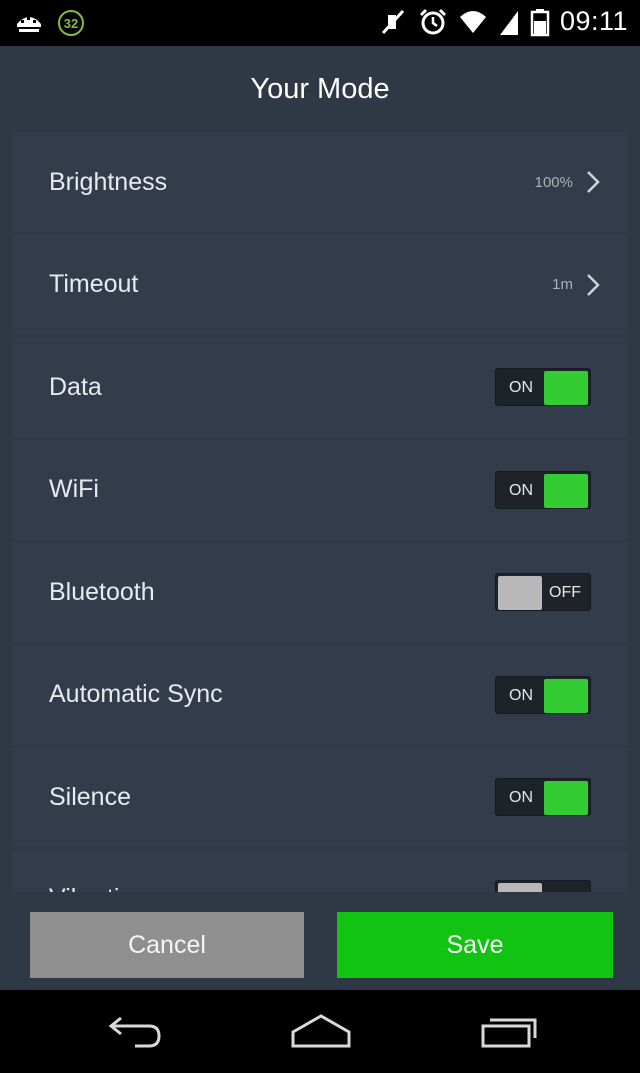 Image resolution: width=640 pixels, height=1073 pixels. What do you see at coordinates (74, 489) in the screenshot?
I see `row-label: WiFi` at bounding box center [74, 489].